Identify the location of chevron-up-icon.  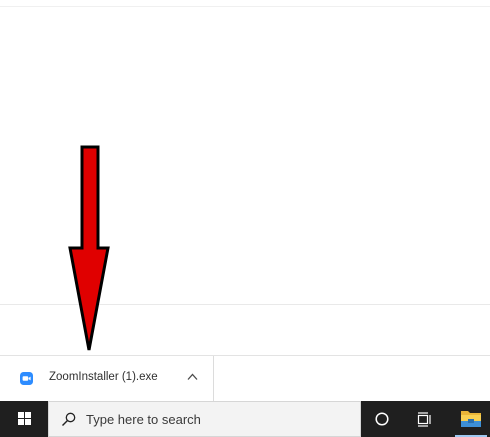
(192, 377).